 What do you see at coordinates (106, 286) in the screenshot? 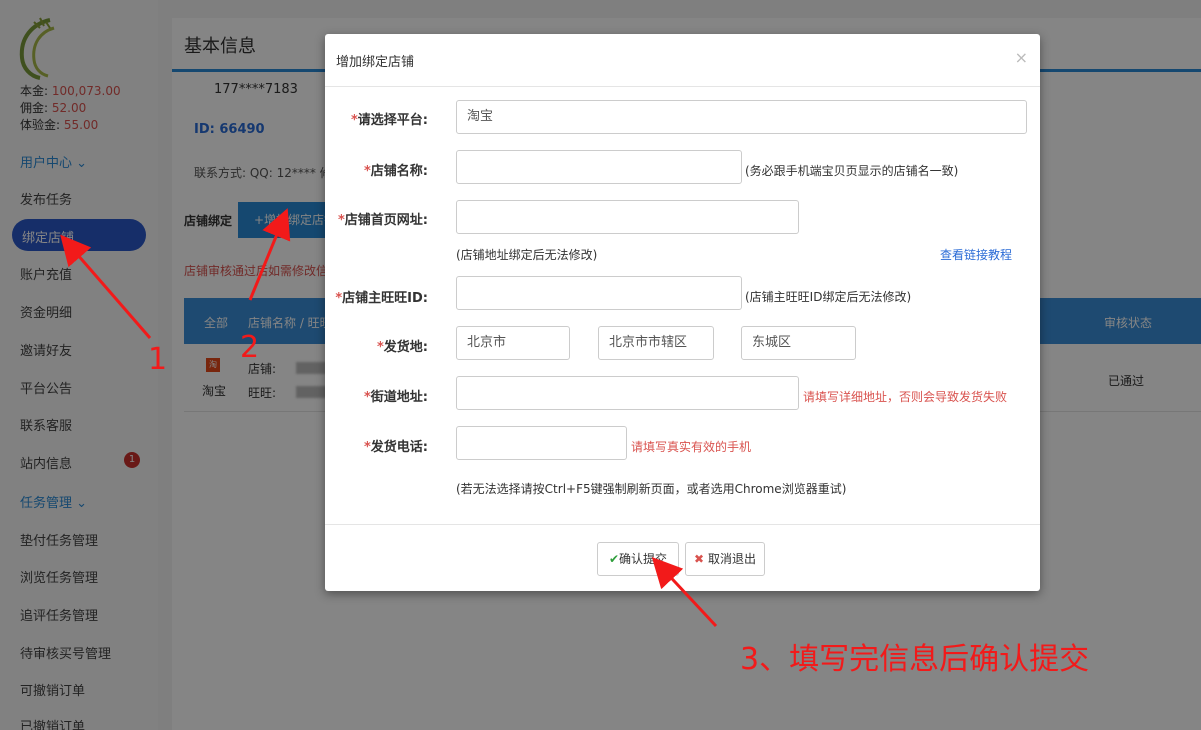
I see `arrow-to-bind-shop` at bounding box center [106, 286].